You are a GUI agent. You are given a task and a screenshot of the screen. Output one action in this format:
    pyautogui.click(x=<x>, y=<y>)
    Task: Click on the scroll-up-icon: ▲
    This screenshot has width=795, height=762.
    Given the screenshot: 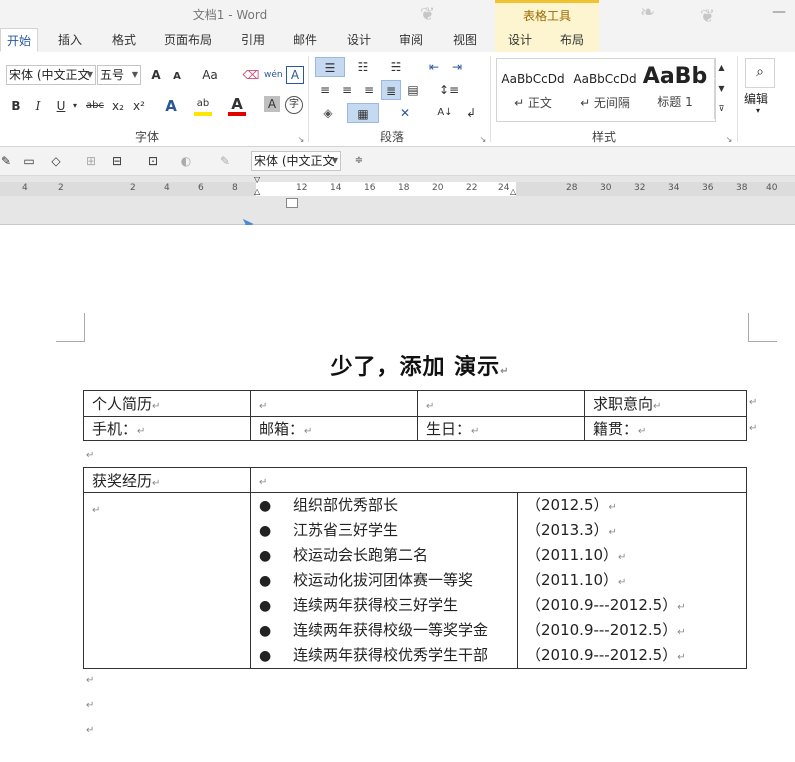 What is the action you would take?
    pyautogui.click(x=721, y=68)
    